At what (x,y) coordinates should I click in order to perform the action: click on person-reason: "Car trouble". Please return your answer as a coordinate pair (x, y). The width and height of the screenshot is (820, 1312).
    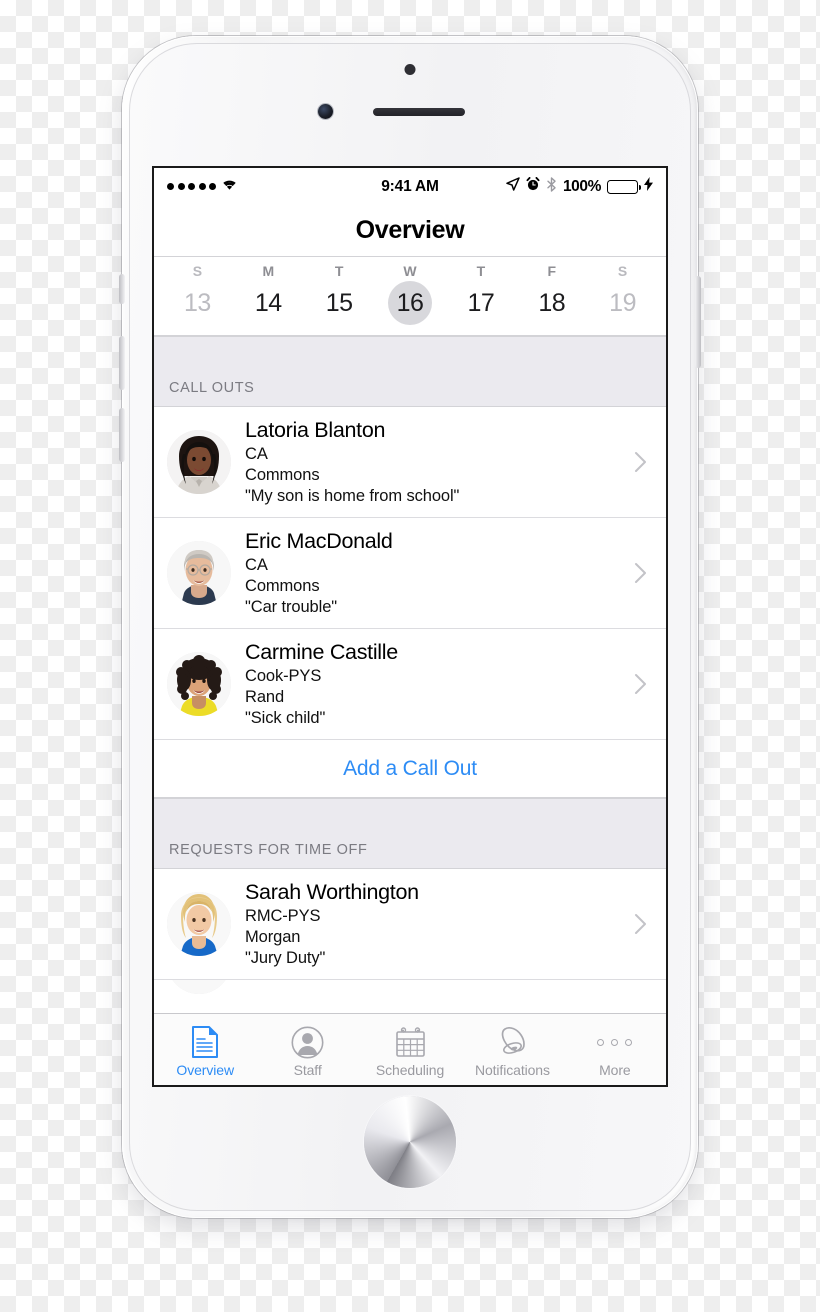
    Looking at the image, I should click on (291, 607).